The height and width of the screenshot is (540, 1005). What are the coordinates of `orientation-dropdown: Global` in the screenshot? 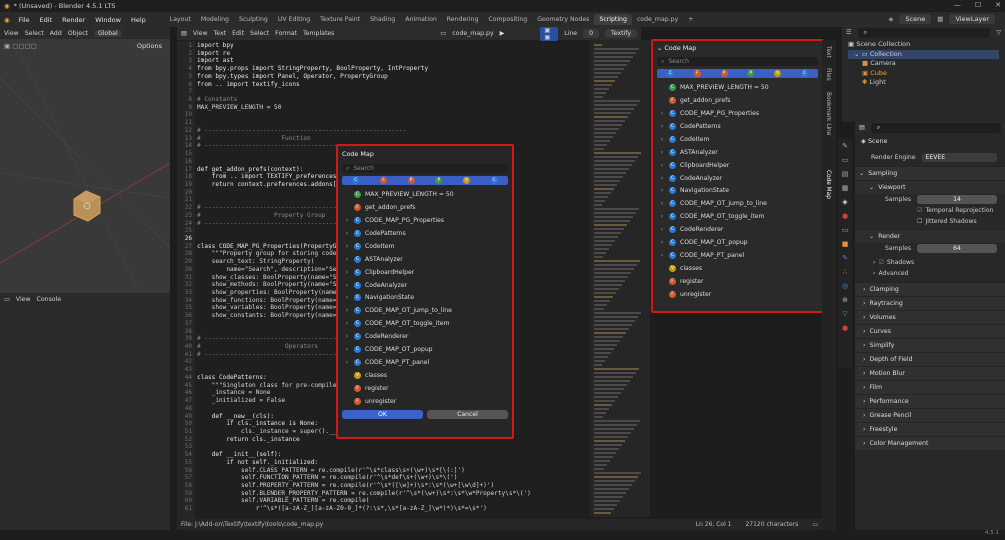 It's located at (107, 33).